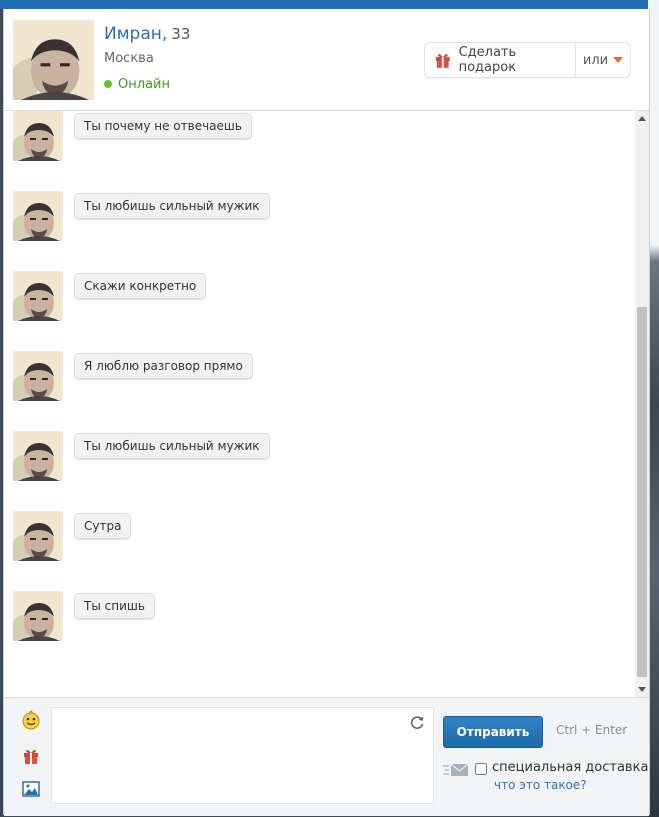  Describe the element at coordinates (313, 297) in the screenshot. I see `message-row: Скажи конкретно` at that location.